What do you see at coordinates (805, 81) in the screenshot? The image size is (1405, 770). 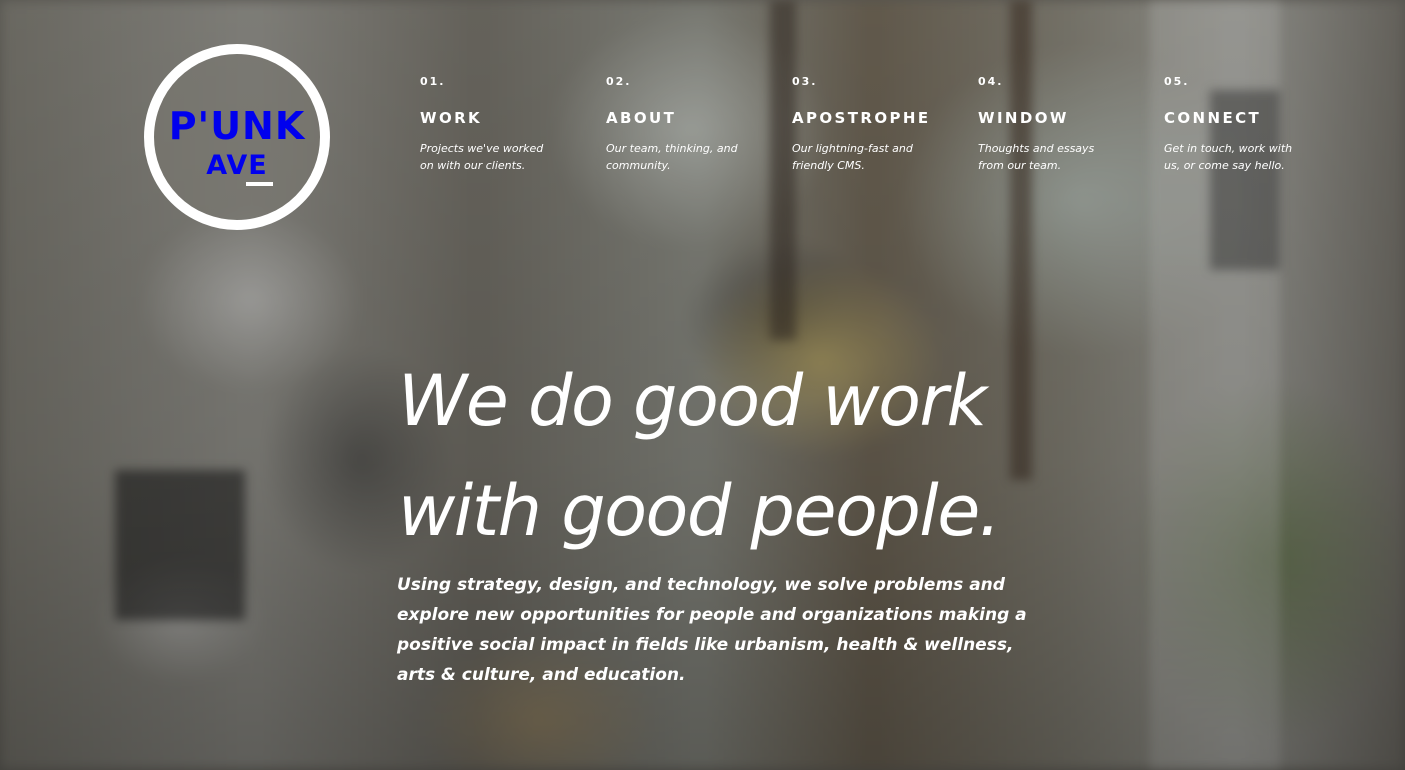 I see `nav-item-number: 03.` at bounding box center [805, 81].